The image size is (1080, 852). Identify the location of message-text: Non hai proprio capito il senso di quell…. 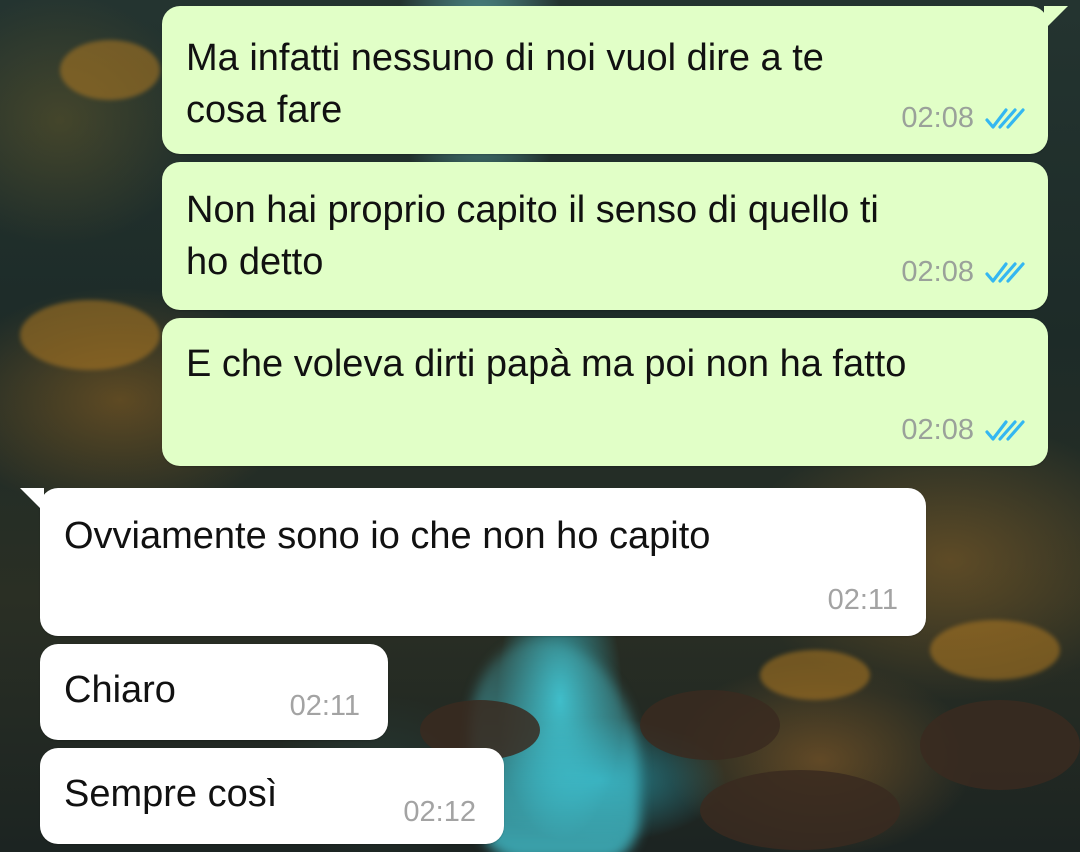
(532, 236).